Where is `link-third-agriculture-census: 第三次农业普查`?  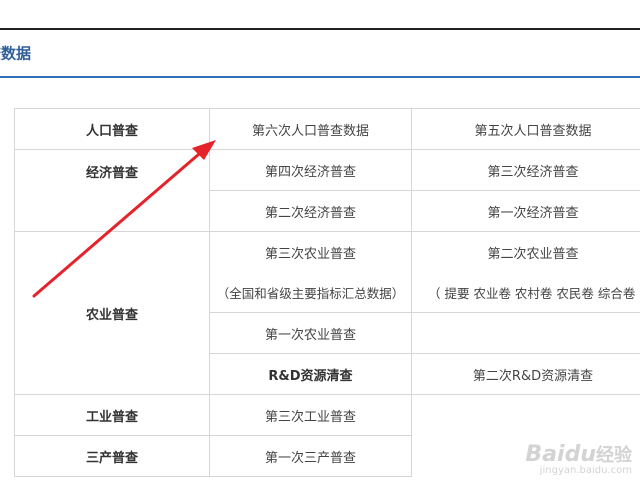
link-third-agriculture-census: 第三次农业普查 is located at coordinates (310, 251).